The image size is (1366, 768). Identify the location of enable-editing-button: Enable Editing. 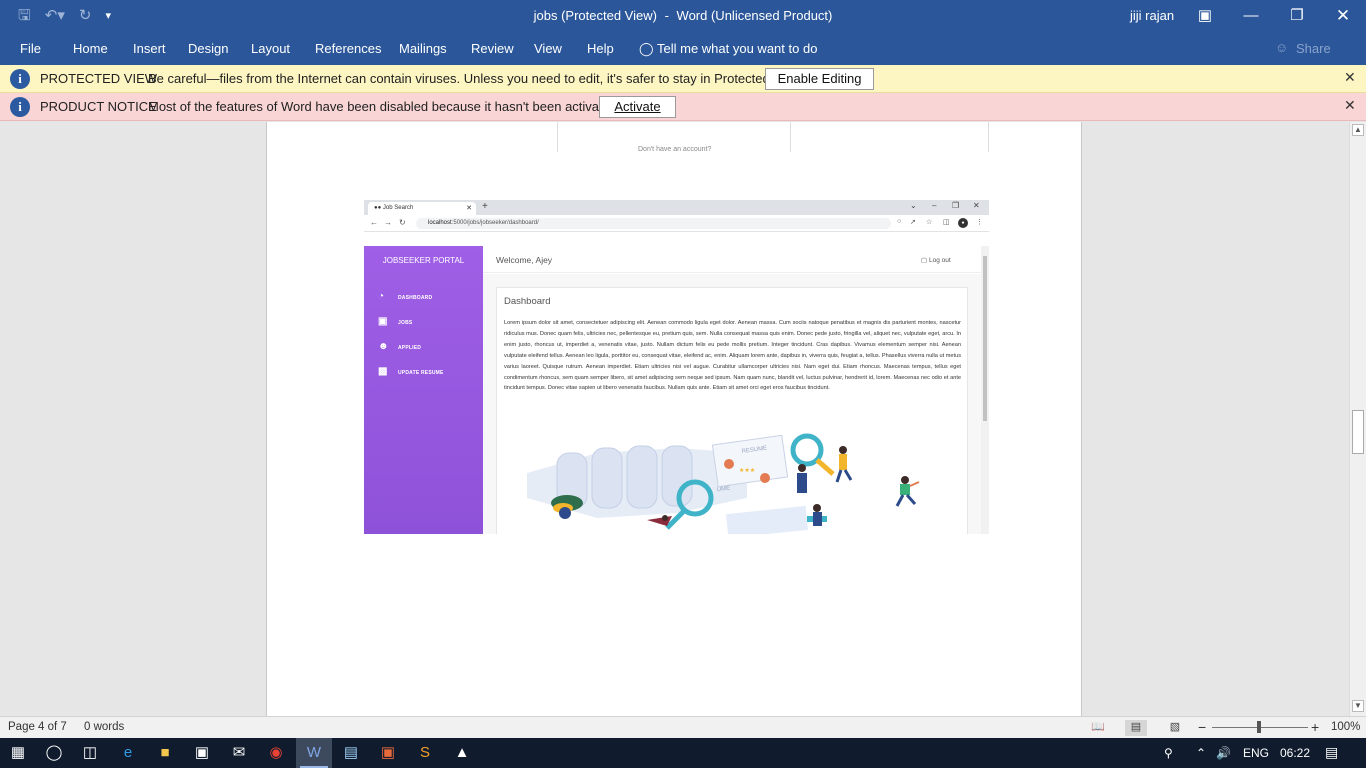
(819, 79).